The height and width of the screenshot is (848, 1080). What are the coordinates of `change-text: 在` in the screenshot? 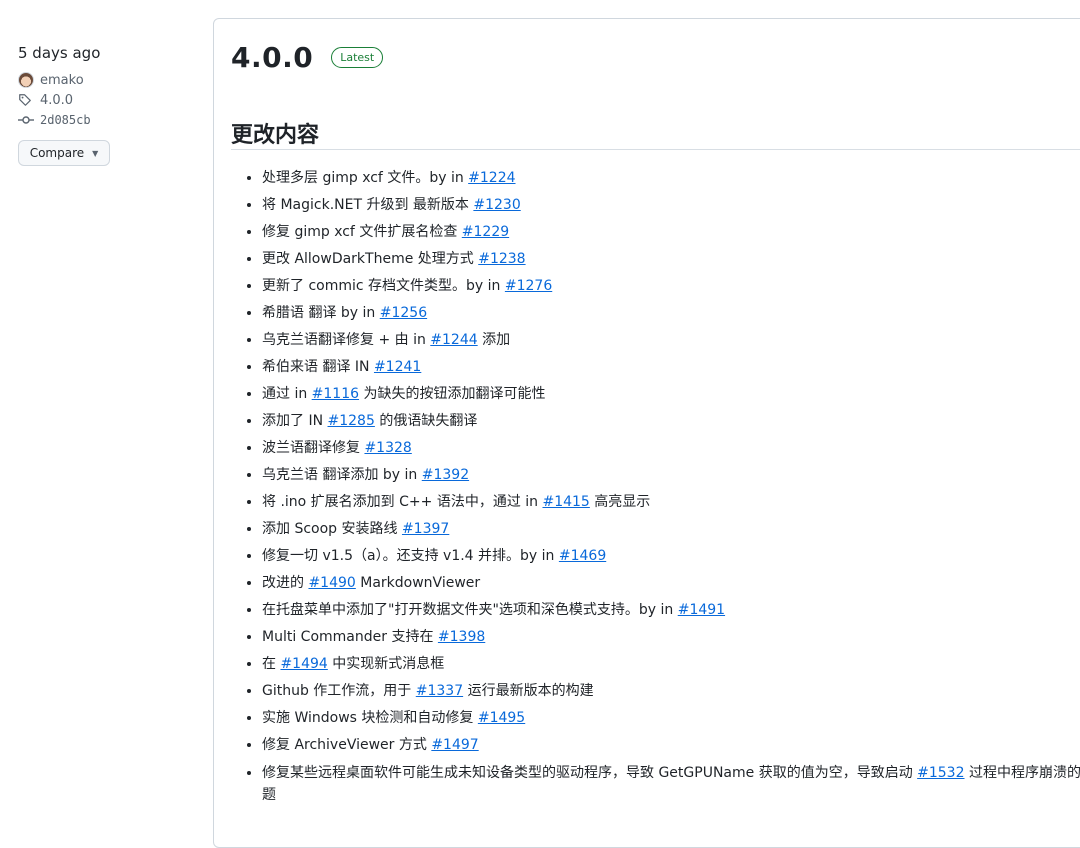 It's located at (271, 664).